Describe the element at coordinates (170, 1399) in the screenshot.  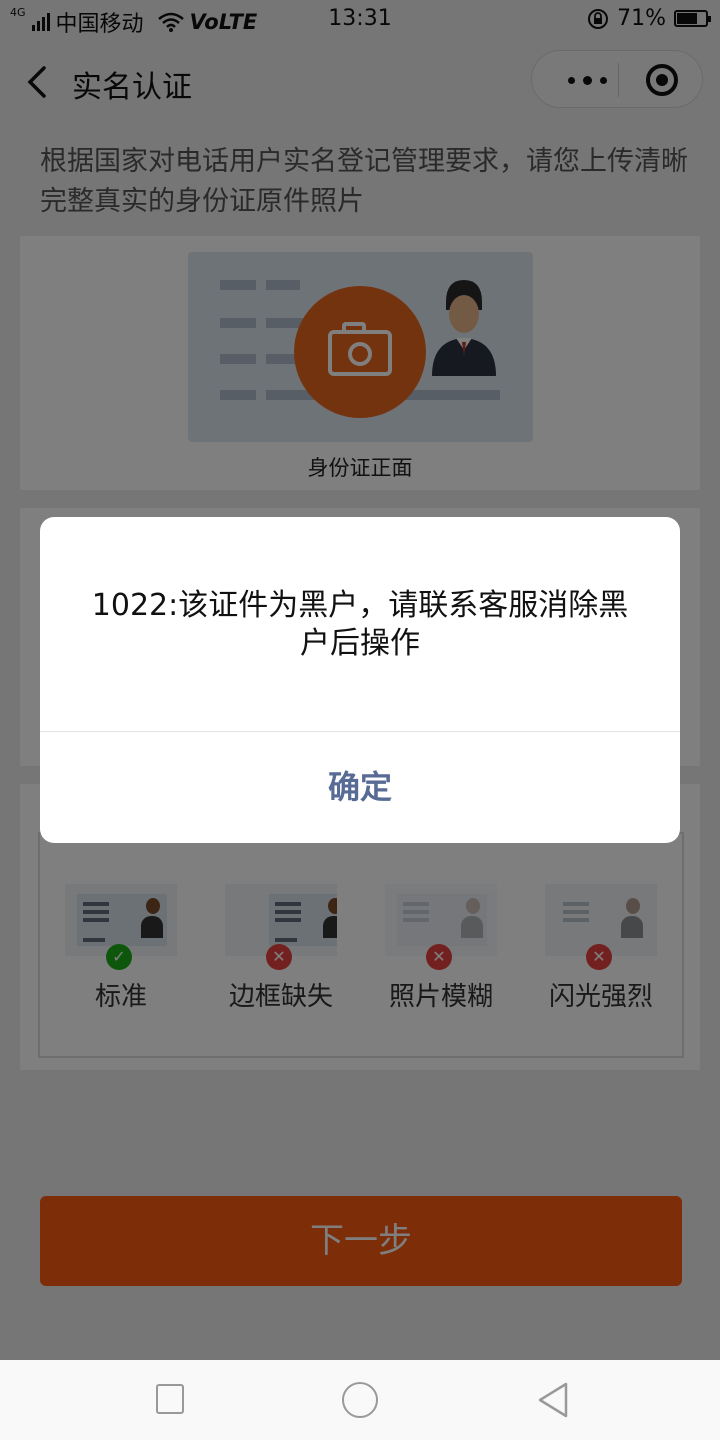
I see `recent-apps-icon` at that location.